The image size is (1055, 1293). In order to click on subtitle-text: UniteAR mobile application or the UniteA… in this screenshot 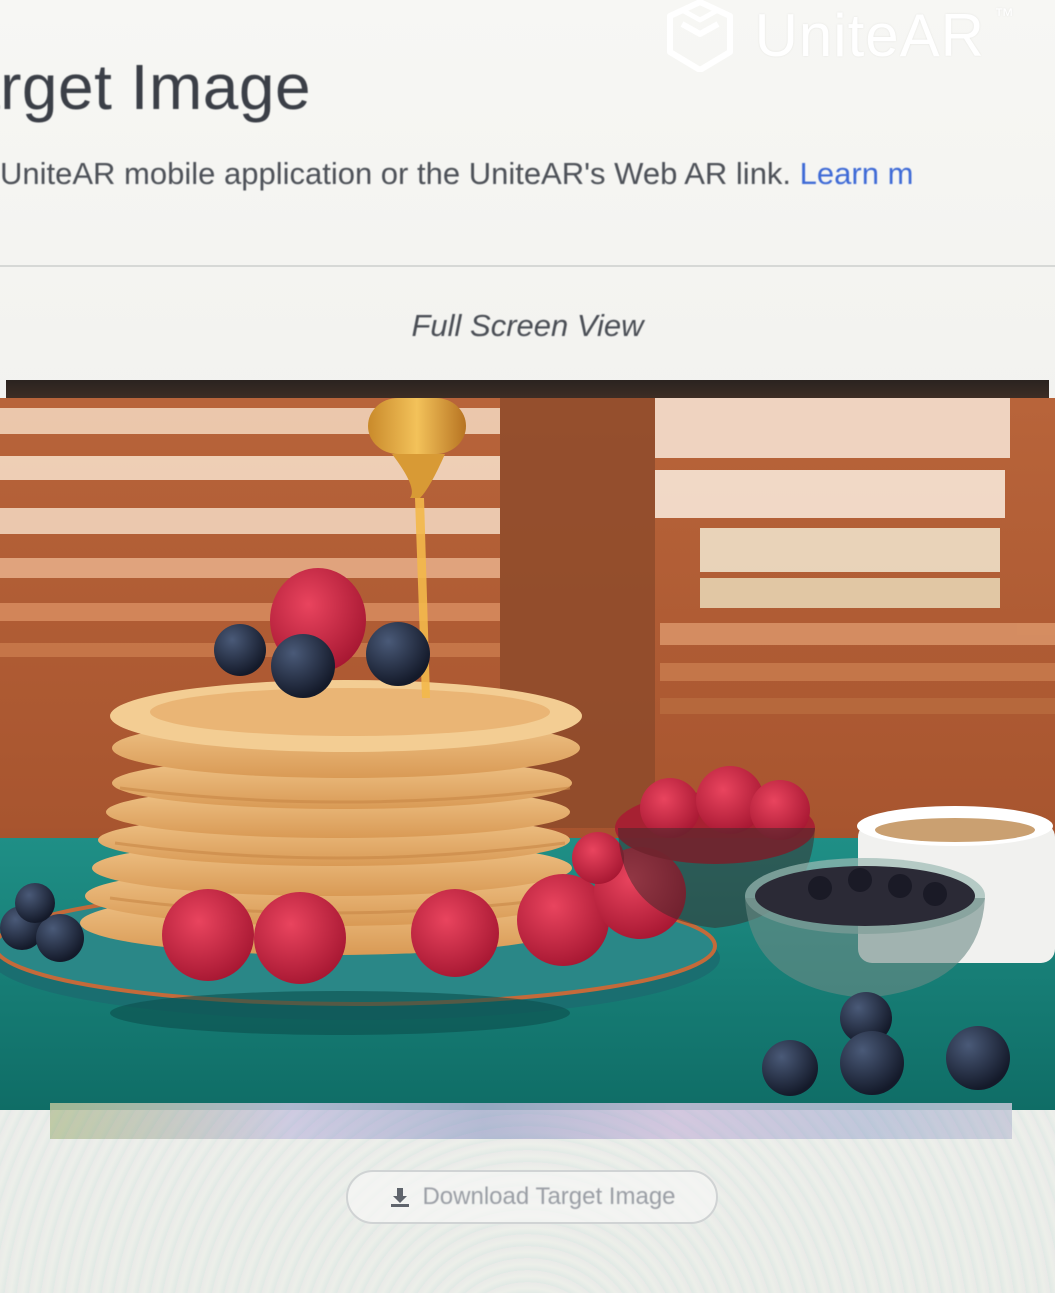, I will do `click(396, 173)`.